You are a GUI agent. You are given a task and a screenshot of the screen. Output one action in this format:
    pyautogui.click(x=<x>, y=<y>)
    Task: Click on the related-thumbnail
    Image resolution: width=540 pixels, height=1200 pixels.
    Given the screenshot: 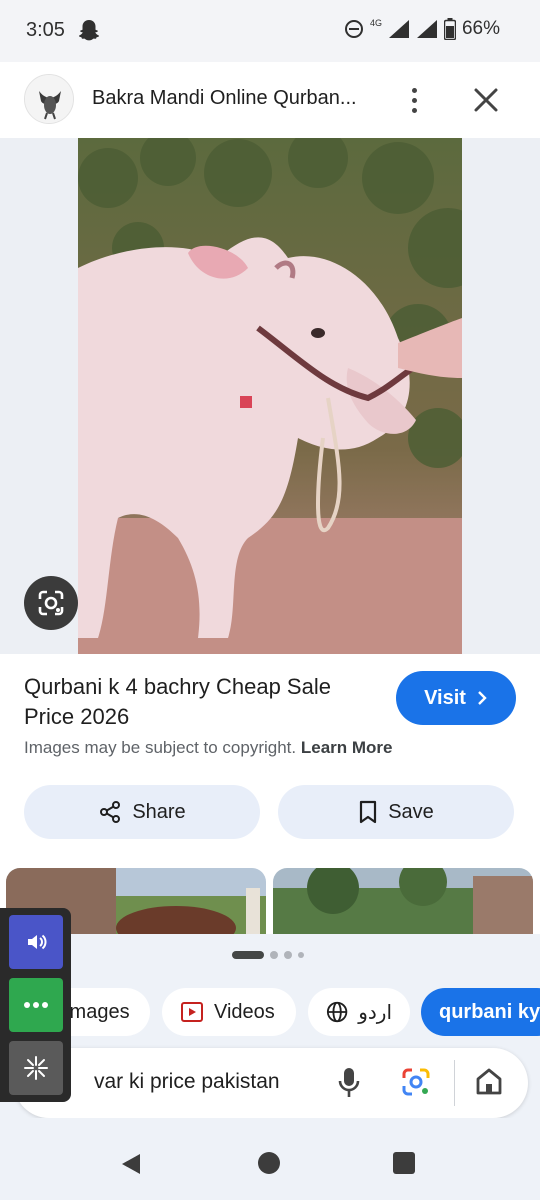 What is the action you would take?
    pyautogui.click(x=403, y=902)
    